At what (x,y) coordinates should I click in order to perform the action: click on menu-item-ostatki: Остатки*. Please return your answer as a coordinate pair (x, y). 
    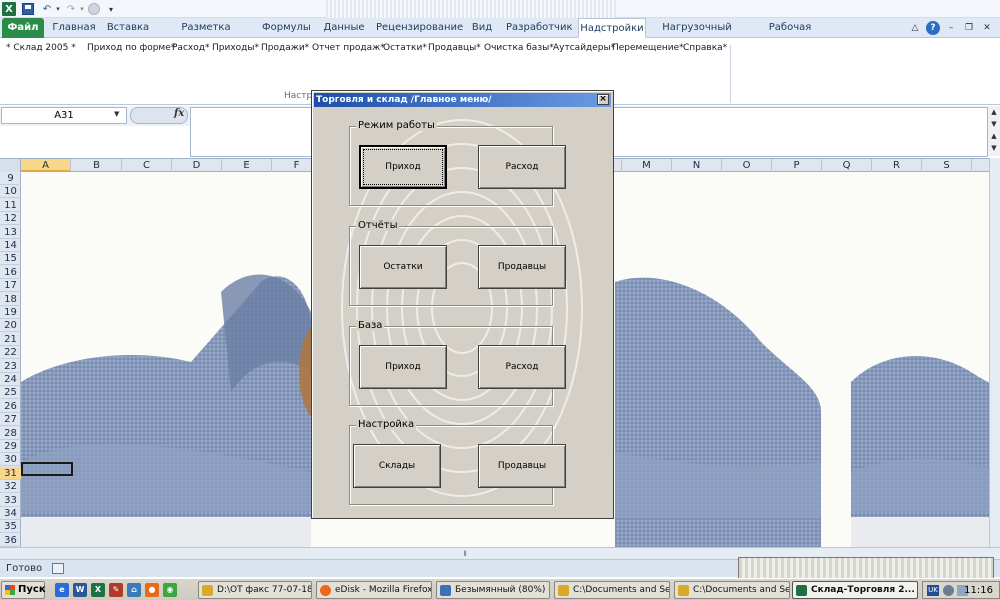
    Looking at the image, I should click on (405, 48).